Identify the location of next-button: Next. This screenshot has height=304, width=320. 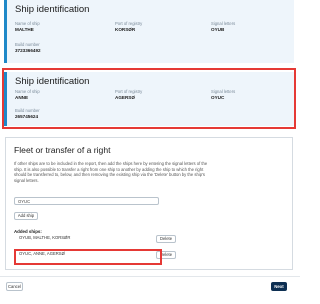
(279, 286).